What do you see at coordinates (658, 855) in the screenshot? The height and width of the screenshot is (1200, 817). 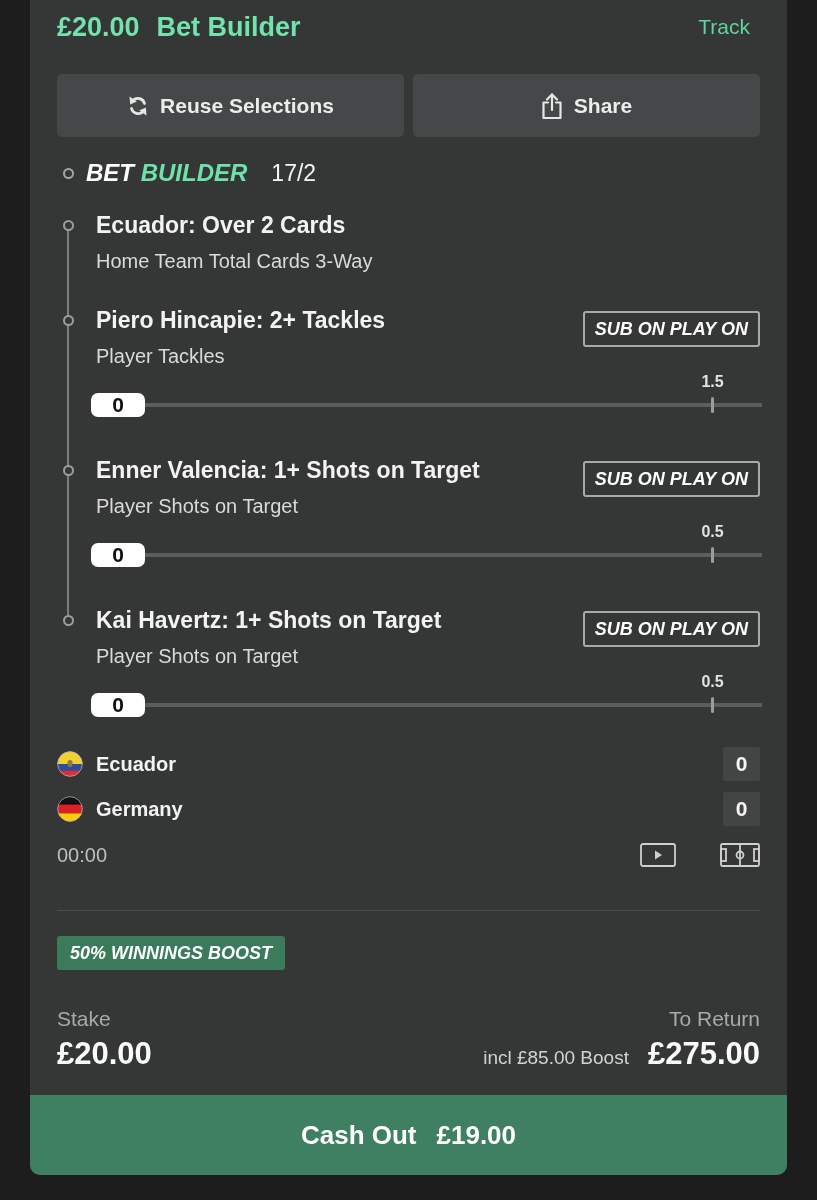 I see `video-play-icon` at bounding box center [658, 855].